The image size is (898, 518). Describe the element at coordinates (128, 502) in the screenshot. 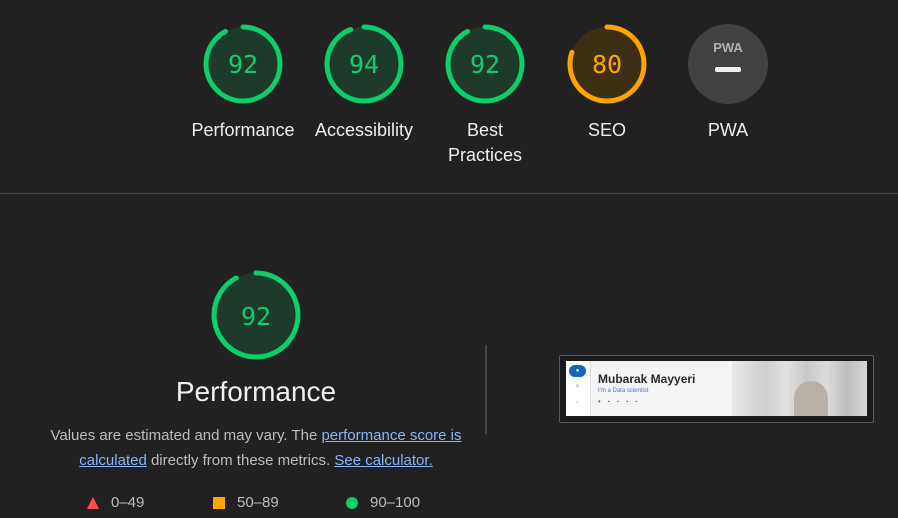

I see `legend-fail-range: 0–49` at that location.